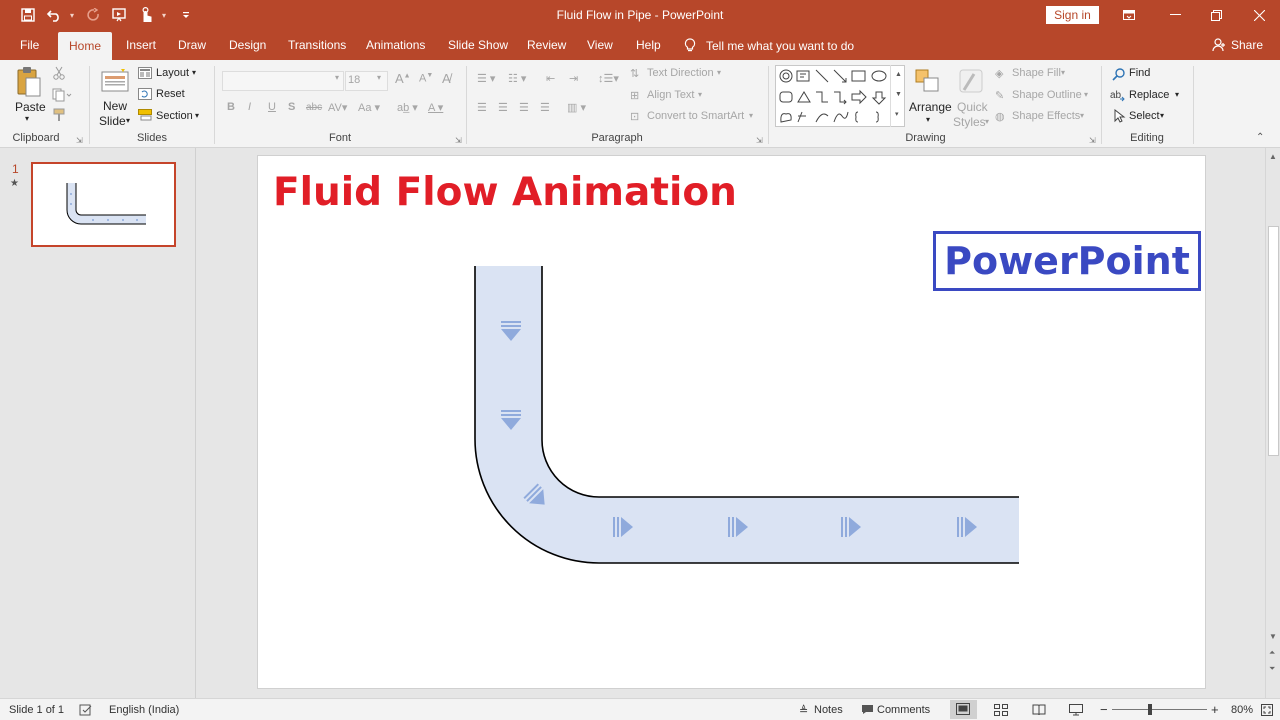 This screenshot has width=1280, height=720. What do you see at coordinates (1047, 95) in the screenshot?
I see `shape-outline-label: Shape Outline` at bounding box center [1047, 95].